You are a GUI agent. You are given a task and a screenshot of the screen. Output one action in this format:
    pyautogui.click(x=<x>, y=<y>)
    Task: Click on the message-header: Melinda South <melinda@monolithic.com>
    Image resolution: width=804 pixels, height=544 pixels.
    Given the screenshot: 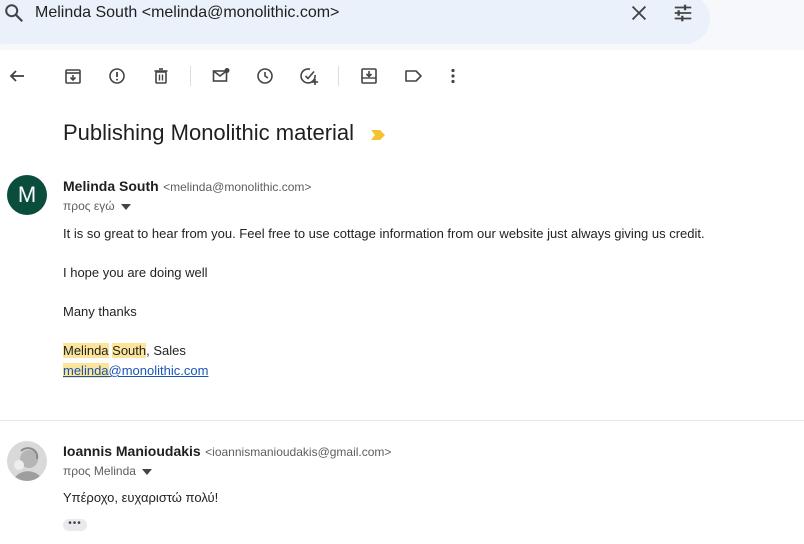 What is the action you would take?
    pyautogui.click(x=187, y=187)
    